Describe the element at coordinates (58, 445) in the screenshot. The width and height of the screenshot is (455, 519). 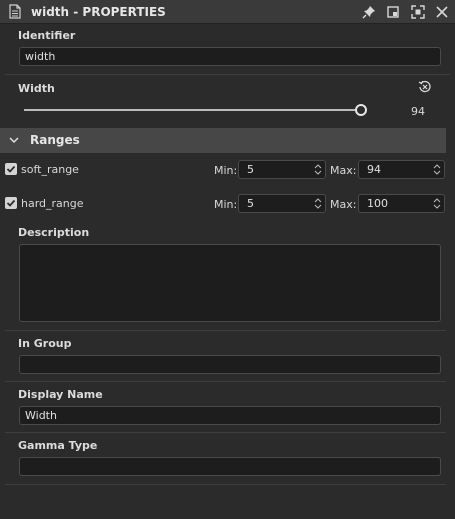
I see `gamma-type-label: Gamma Type` at that location.